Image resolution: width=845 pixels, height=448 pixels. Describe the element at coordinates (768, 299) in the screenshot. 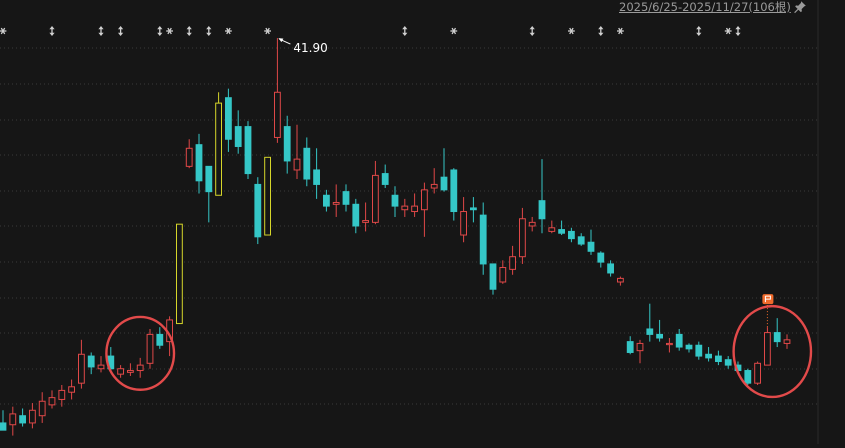

I see `flag-icon` at that location.